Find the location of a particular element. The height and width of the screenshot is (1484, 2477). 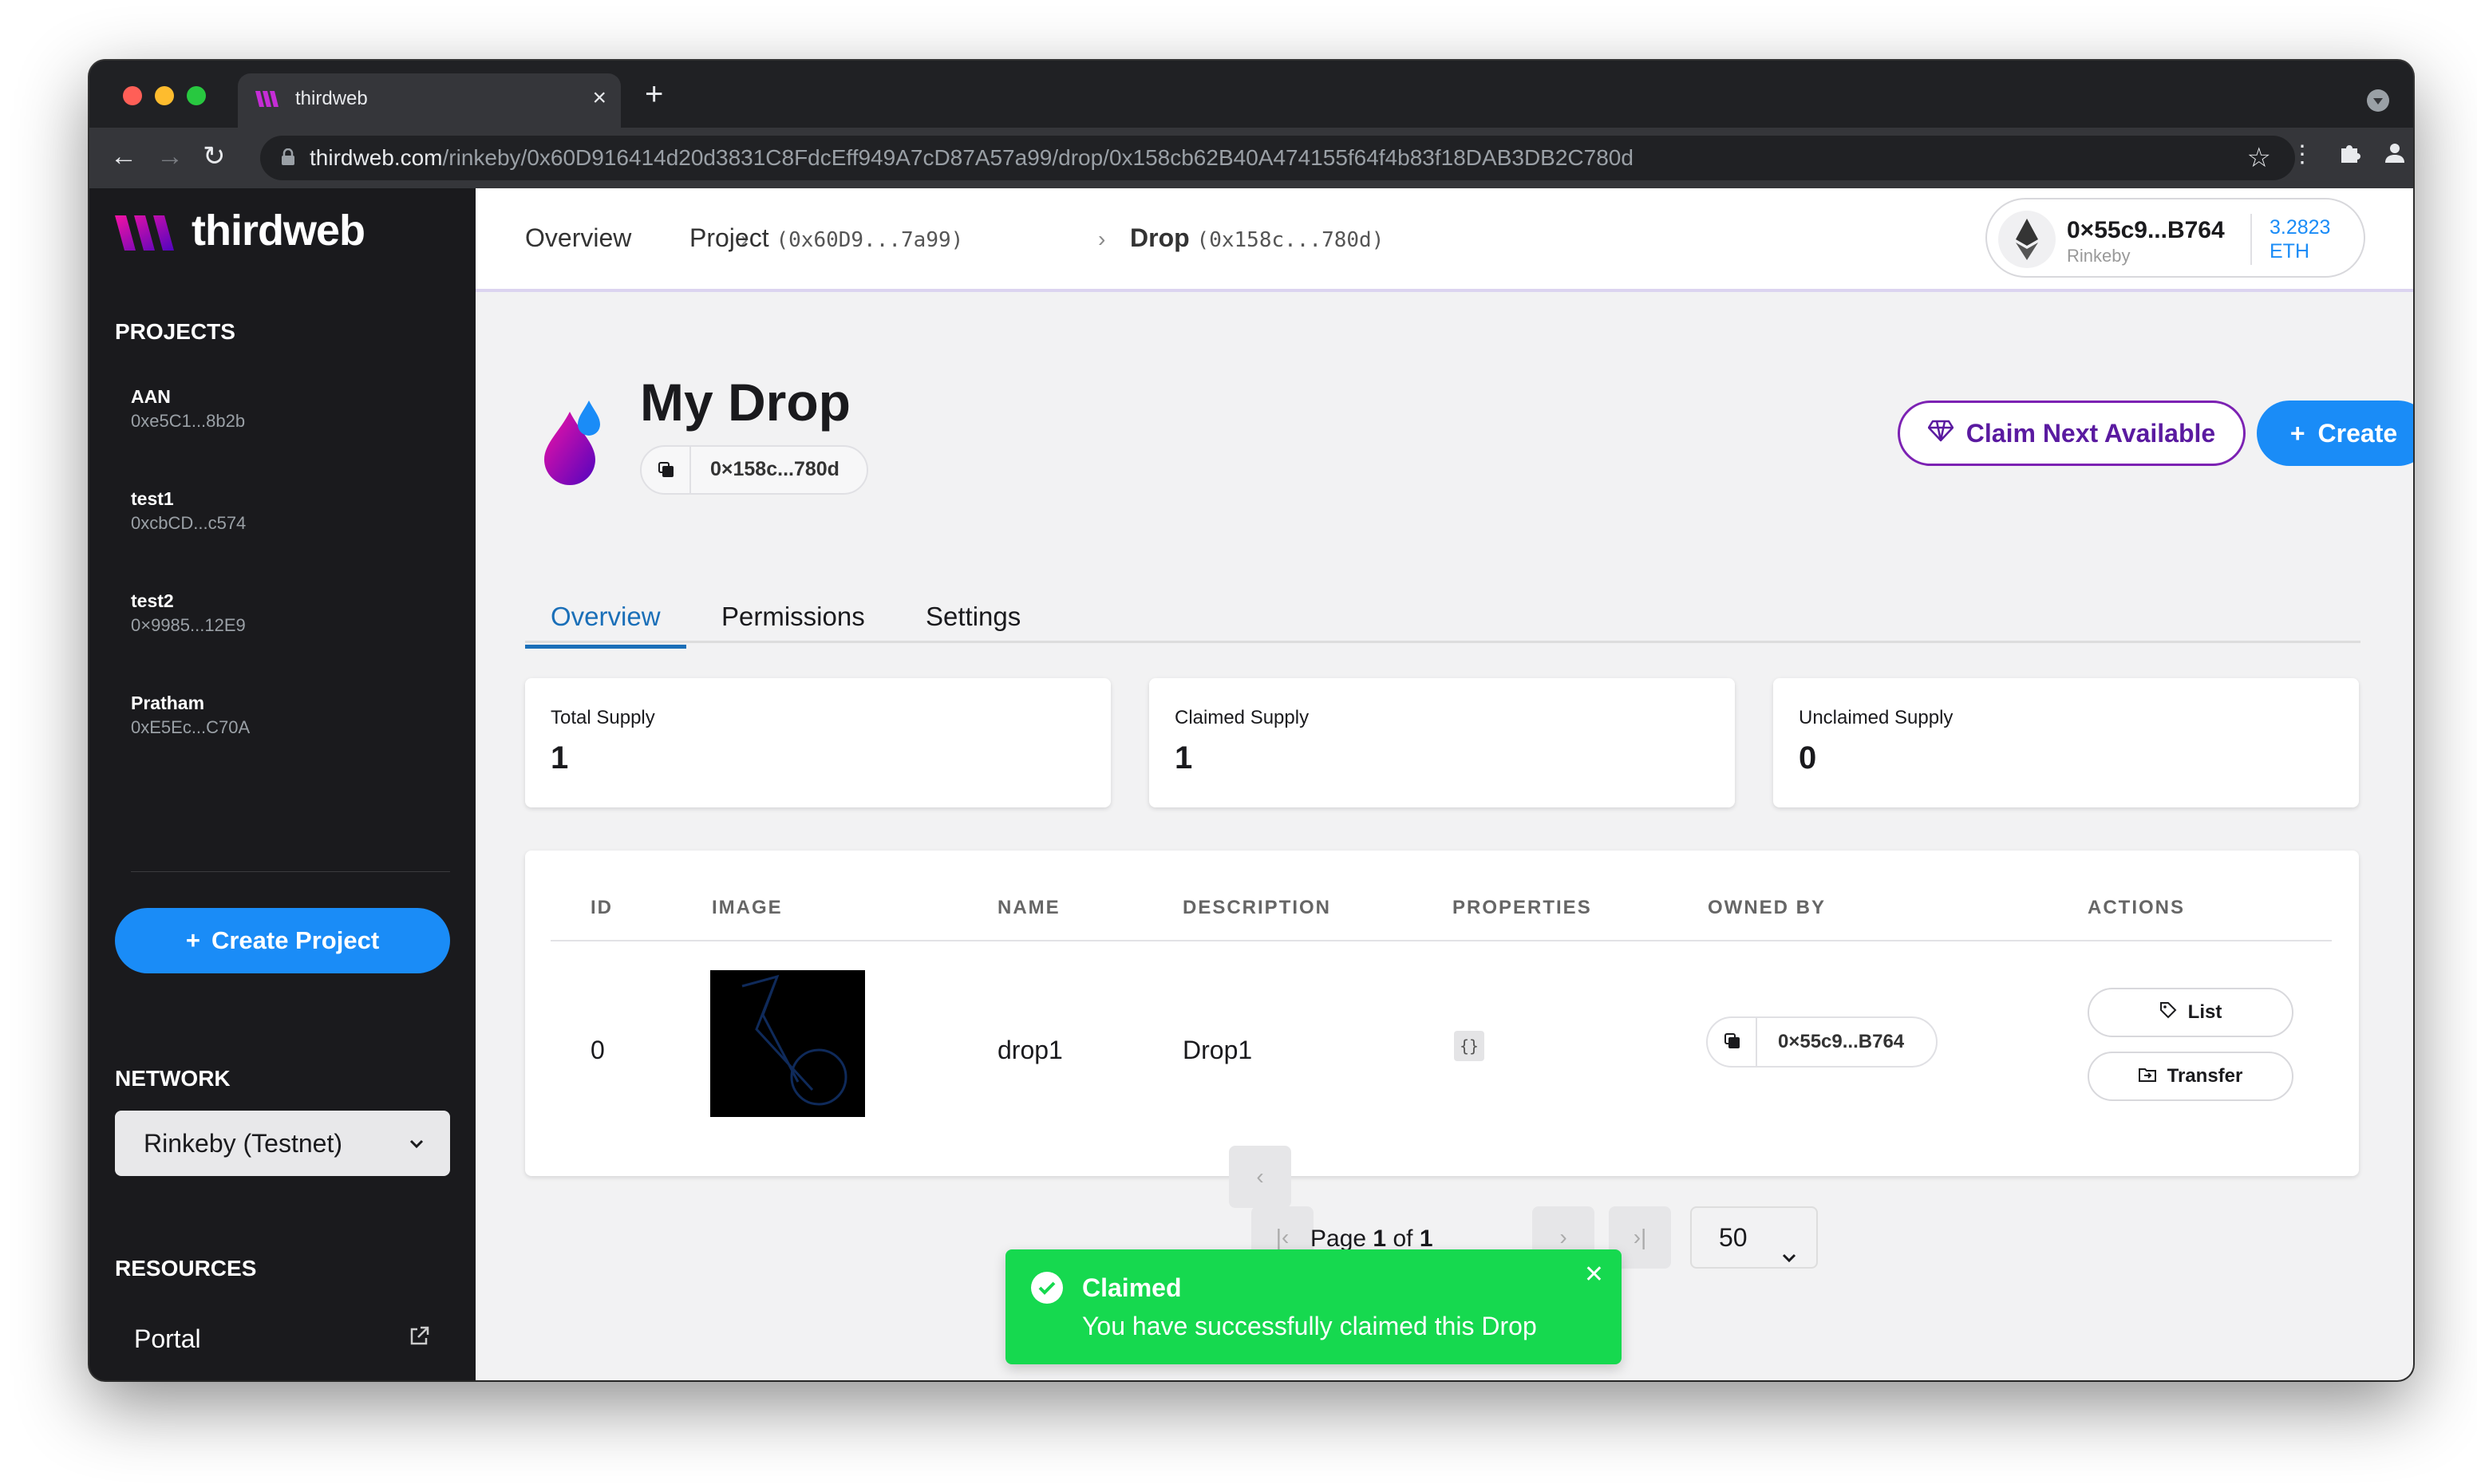

project-name: test1 is located at coordinates (152, 498).